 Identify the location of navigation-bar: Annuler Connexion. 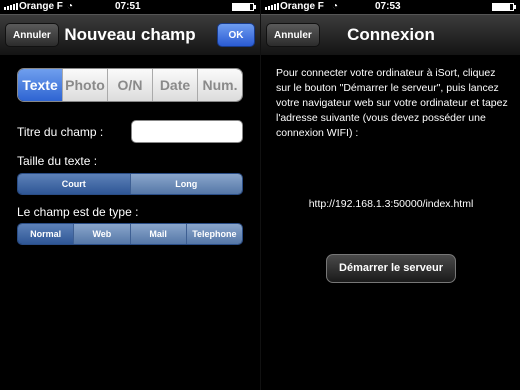
(390, 35).